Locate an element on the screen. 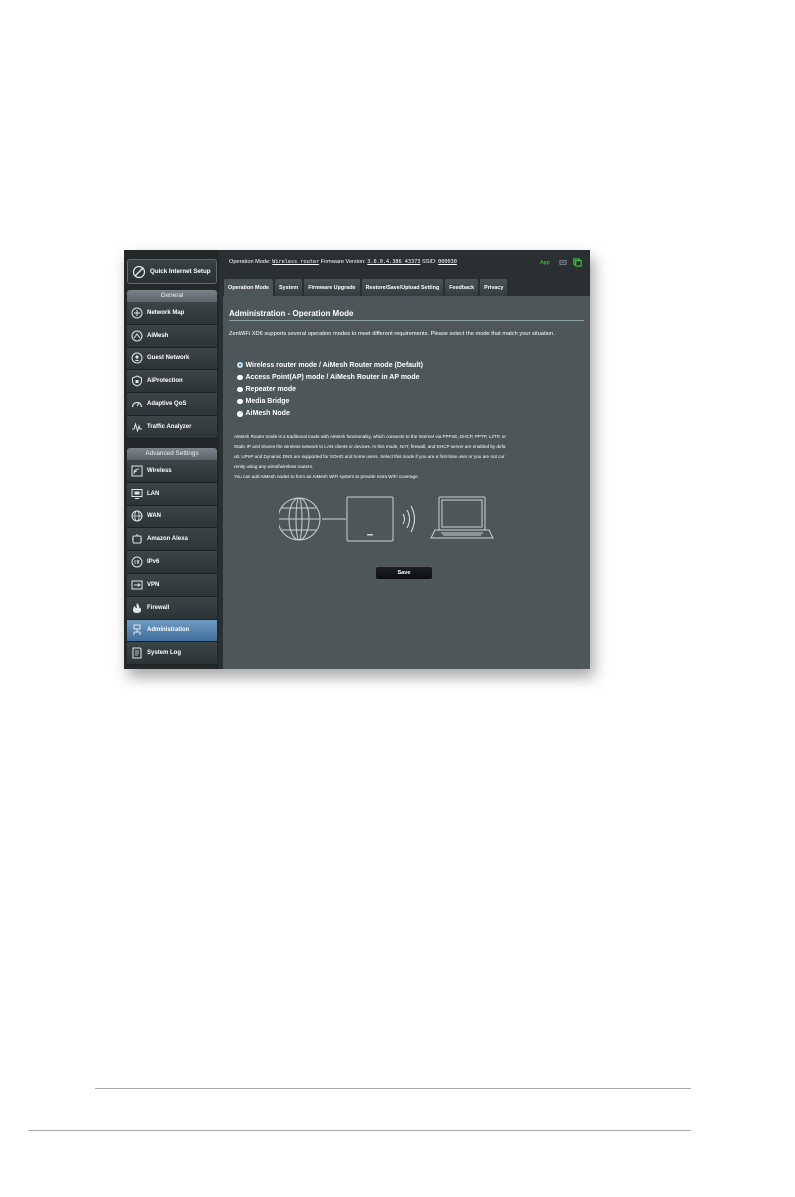  save-button: Save is located at coordinates (404, 573).